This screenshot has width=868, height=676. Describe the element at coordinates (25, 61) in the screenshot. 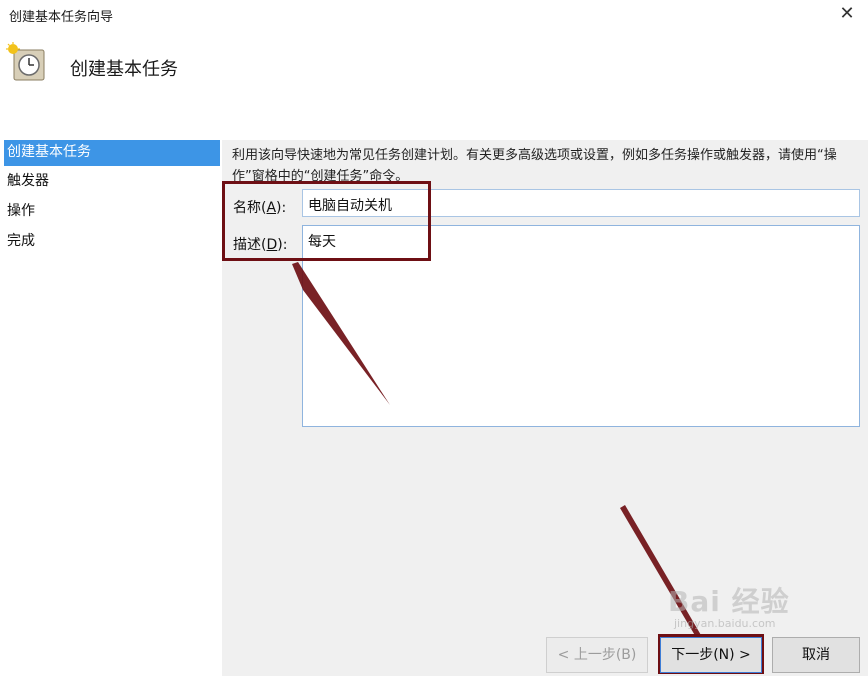

I see `task-clock-icon` at that location.